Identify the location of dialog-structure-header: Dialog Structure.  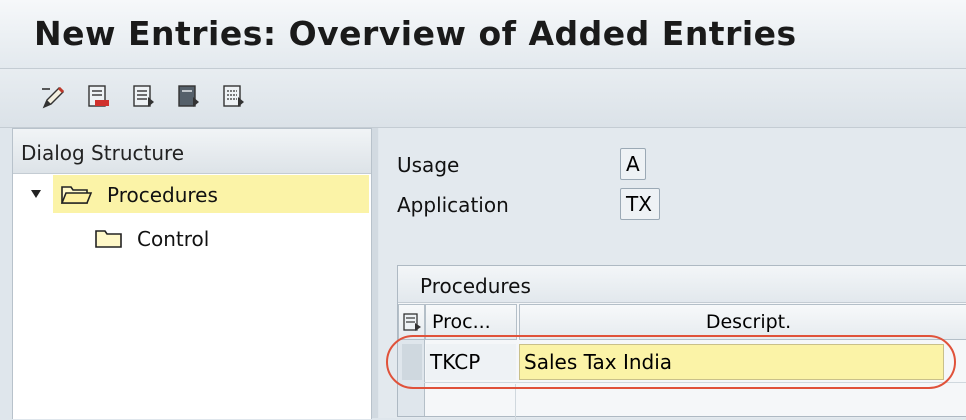
(192, 151).